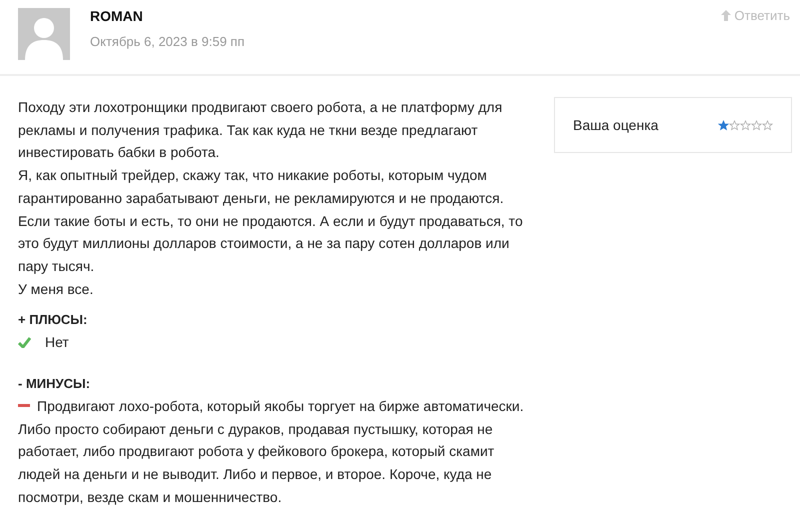 Image resolution: width=800 pixels, height=524 pixels. I want to click on comment-date: Октябрь 6, 2023 в 9:59 пп, so click(168, 41).